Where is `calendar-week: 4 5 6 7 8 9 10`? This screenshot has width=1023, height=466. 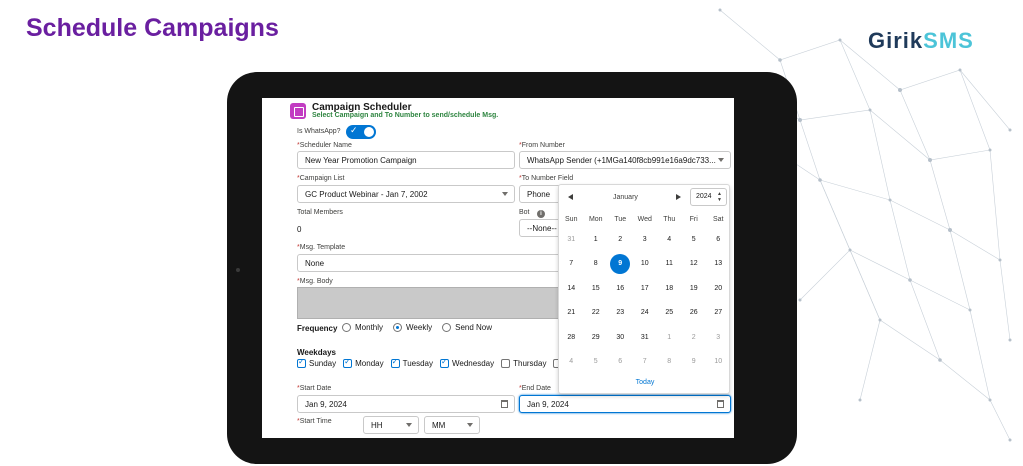
calendar-week: 4 5 6 7 8 9 10 is located at coordinates (645, 362).